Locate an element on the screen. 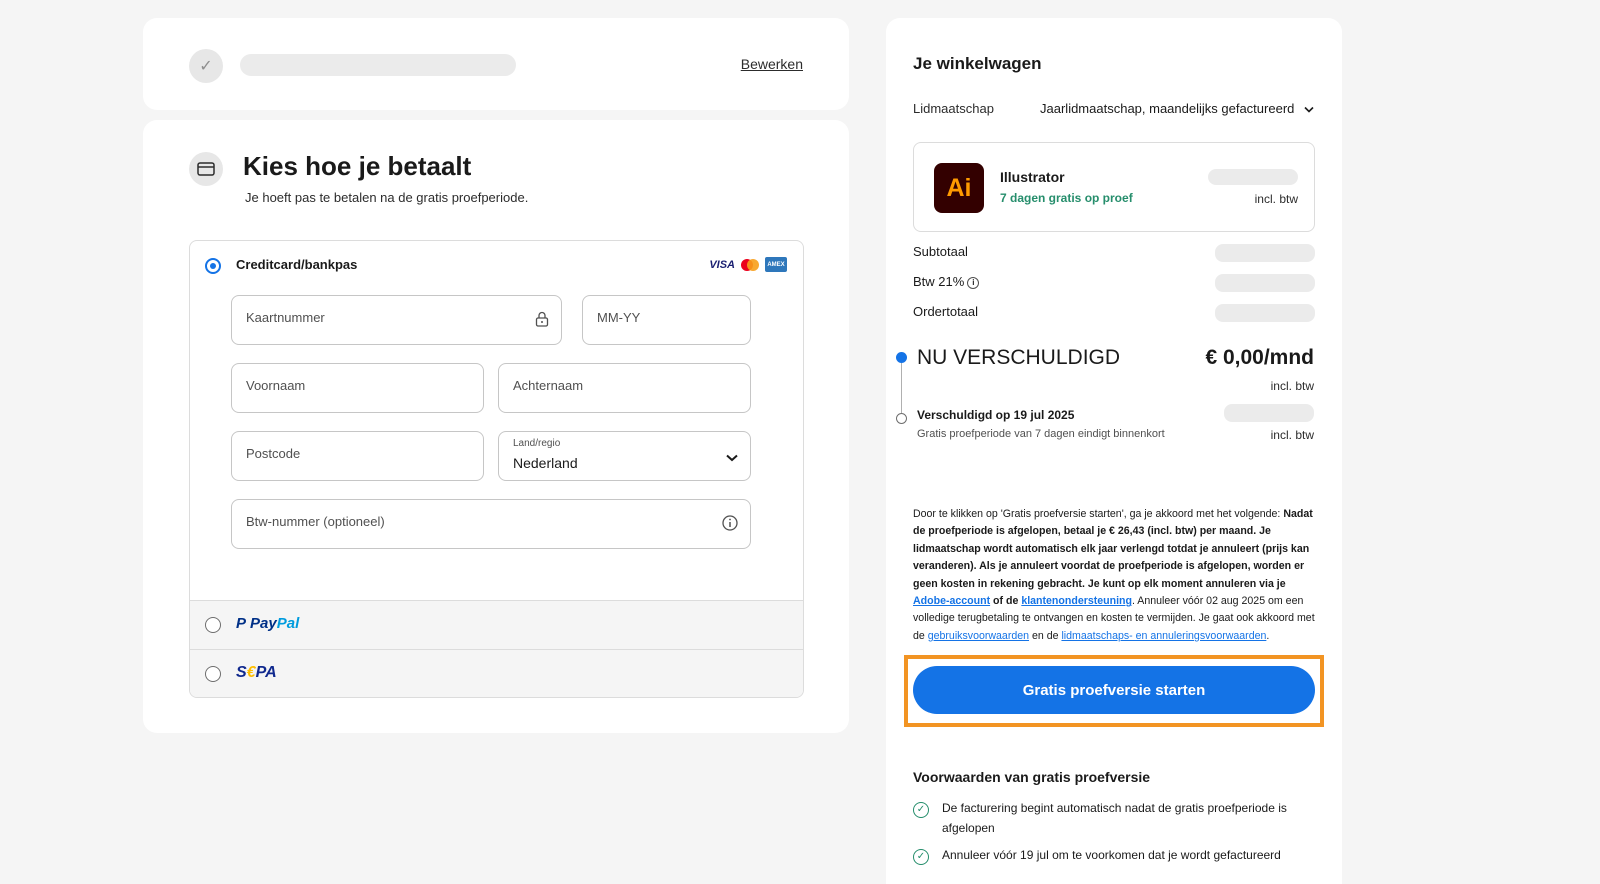  trial-terms-title: Voorwaarden van gratis proefversie is located at coordinates (1032, 777).